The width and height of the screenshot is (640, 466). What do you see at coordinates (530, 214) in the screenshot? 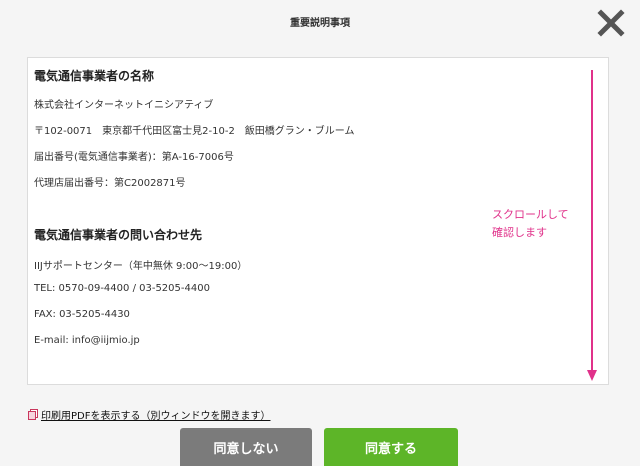
I see `scroll-hint-line-1: スクロールして` at bounding box center [530, 214].